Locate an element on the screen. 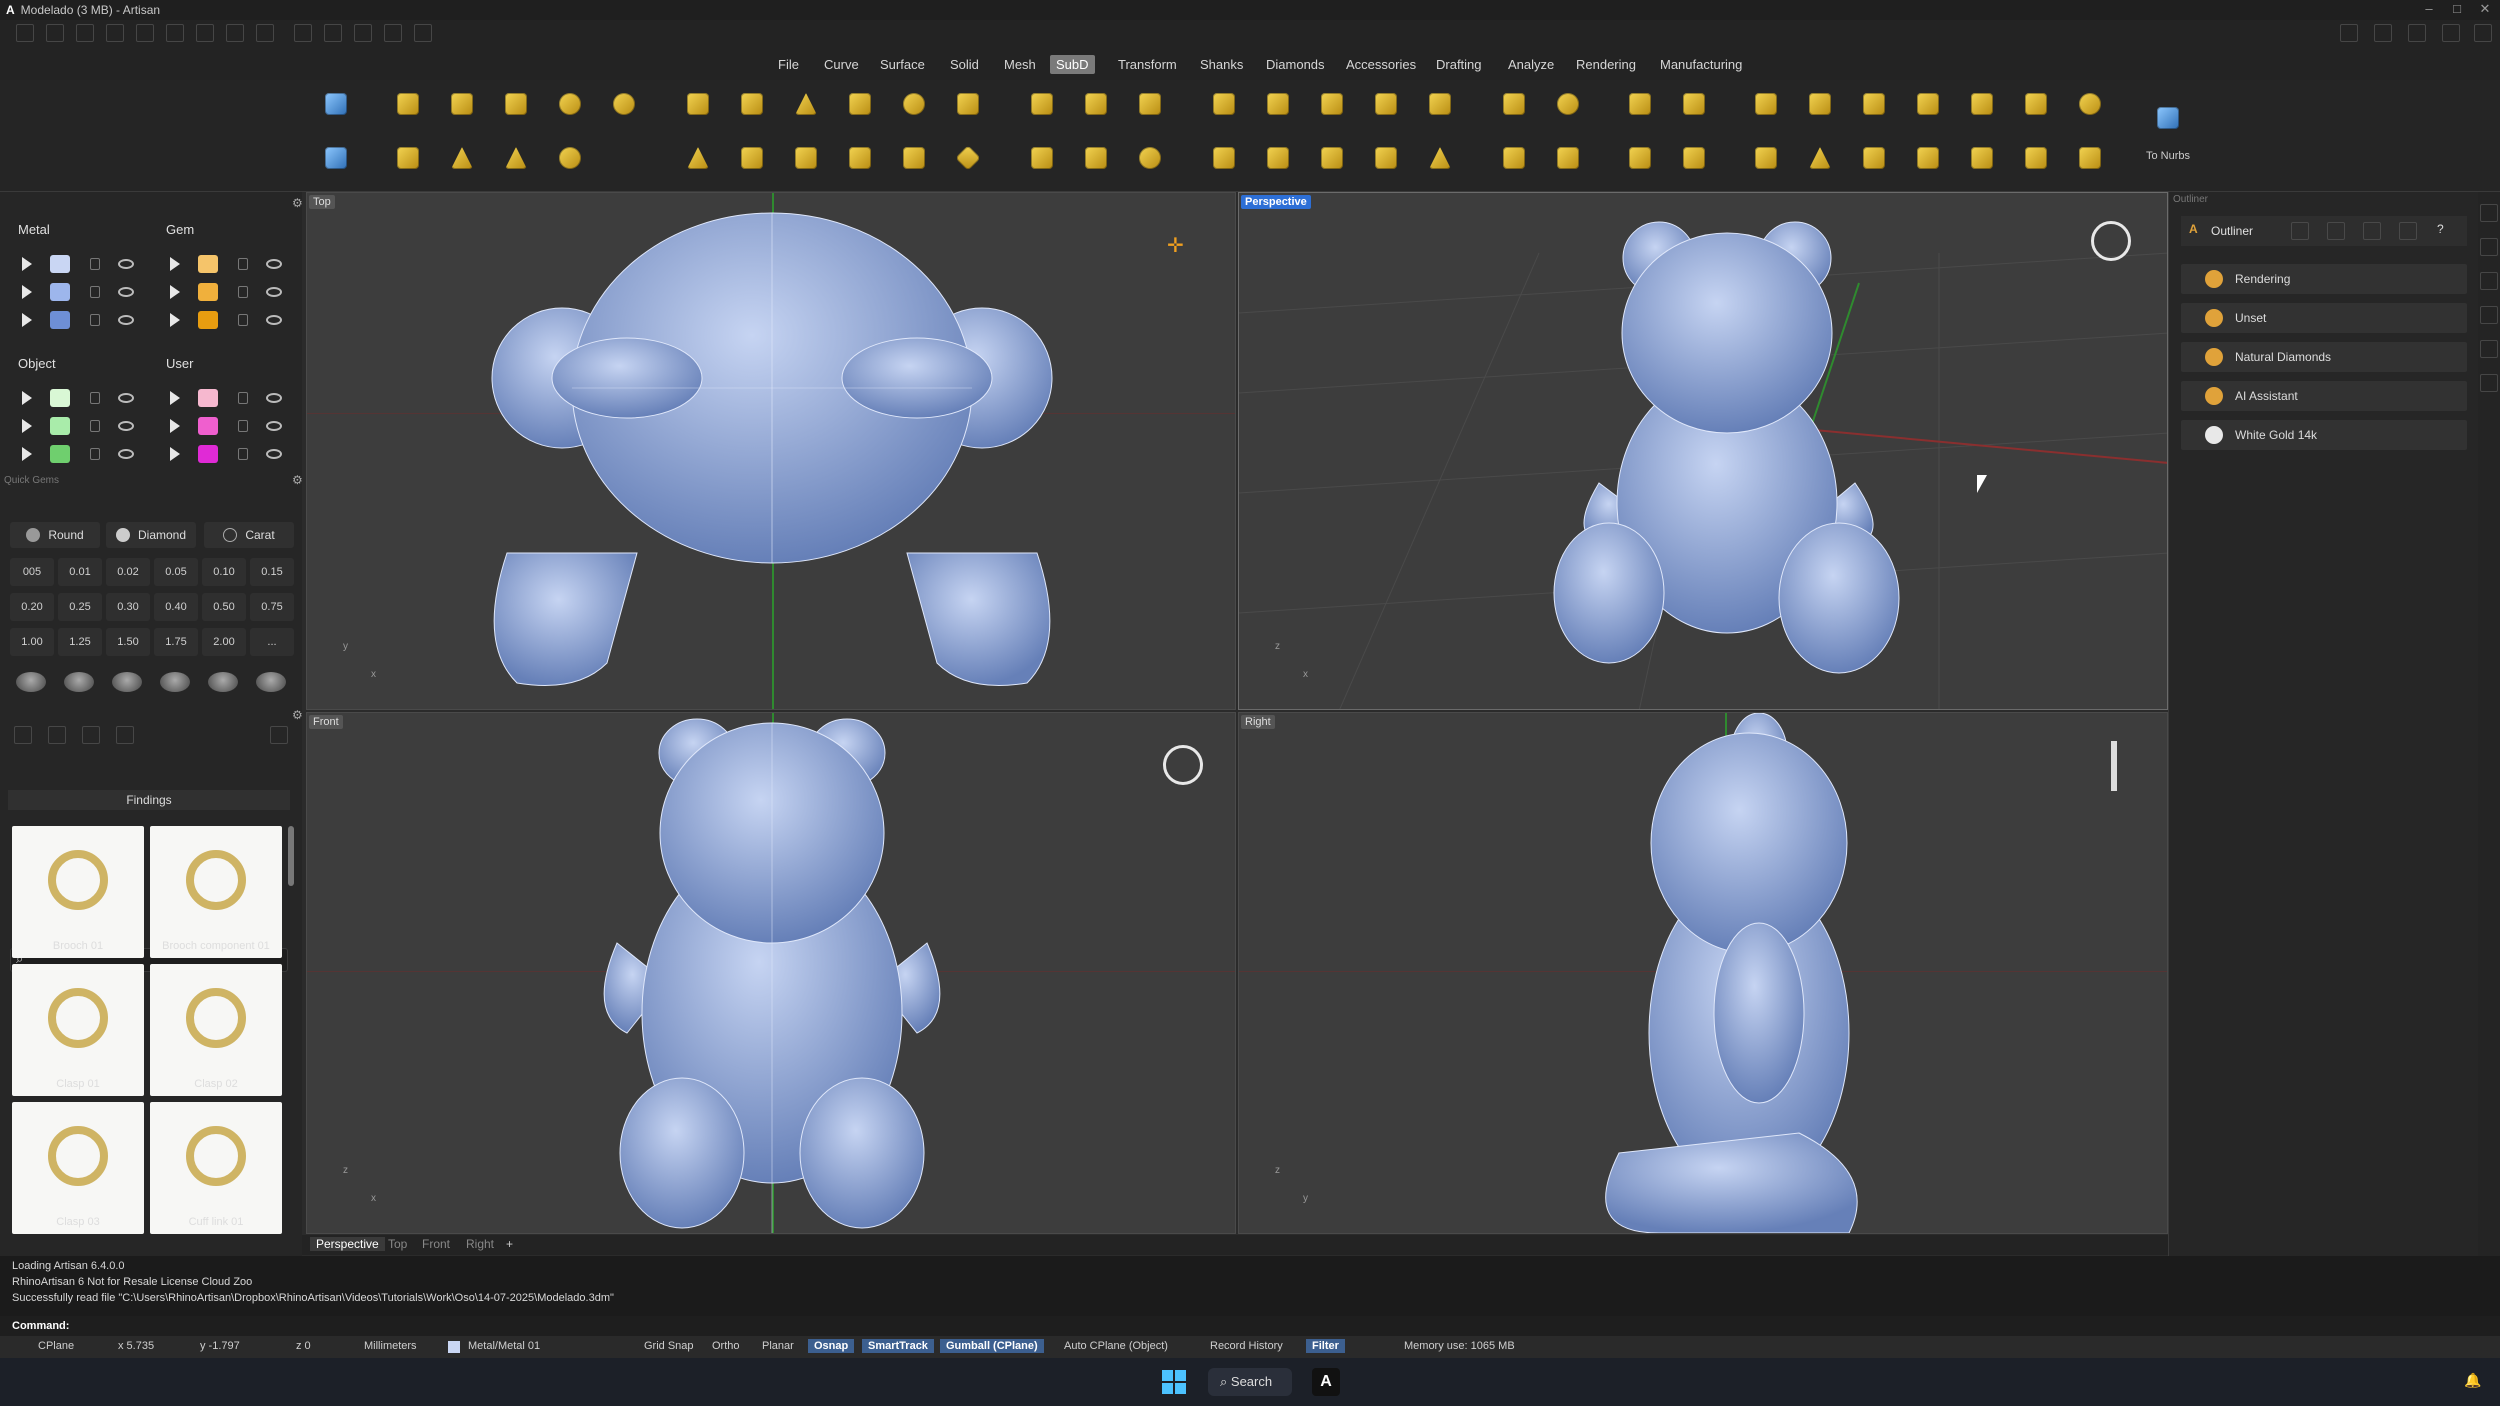  minimize-button: – is located at coordinates (2429, 10).